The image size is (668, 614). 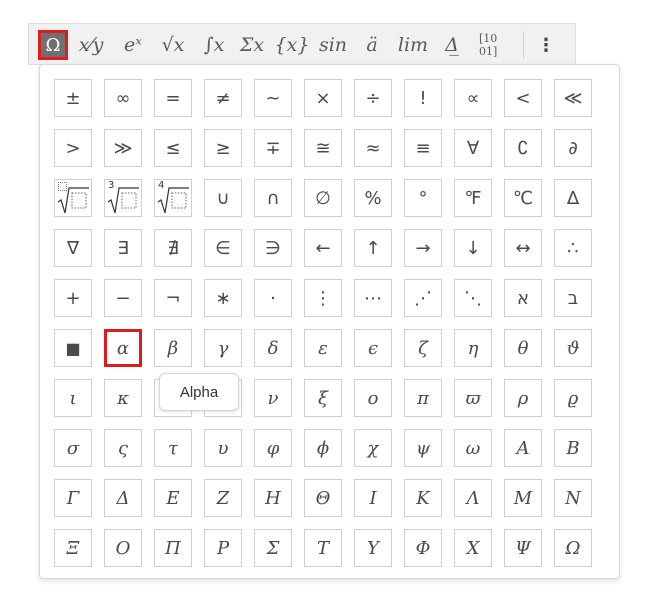 What do you see at coordinates (173, 45) in the screenshot?
I see `square-root-button: √x` at bounding box center [173, 45].